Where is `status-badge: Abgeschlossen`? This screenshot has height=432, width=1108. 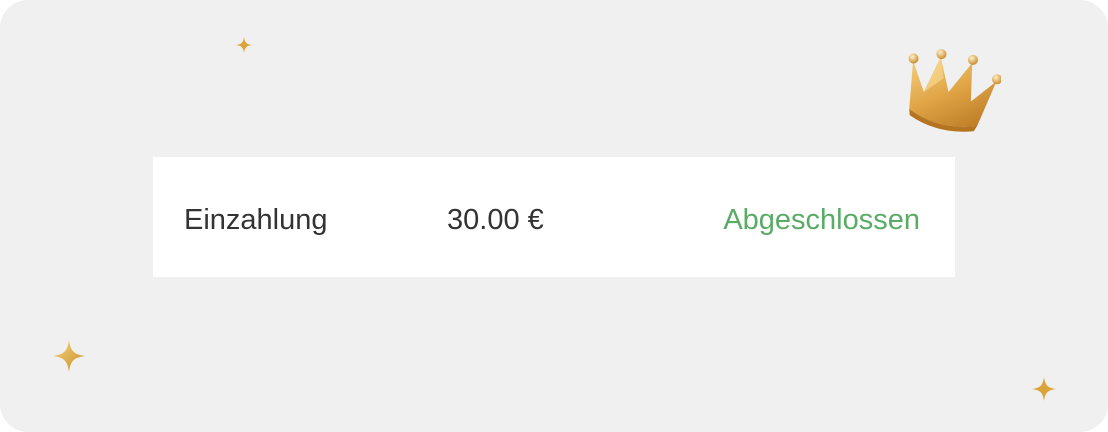
status-badge: Abgeschlossen is located at coordinates (821, 220).